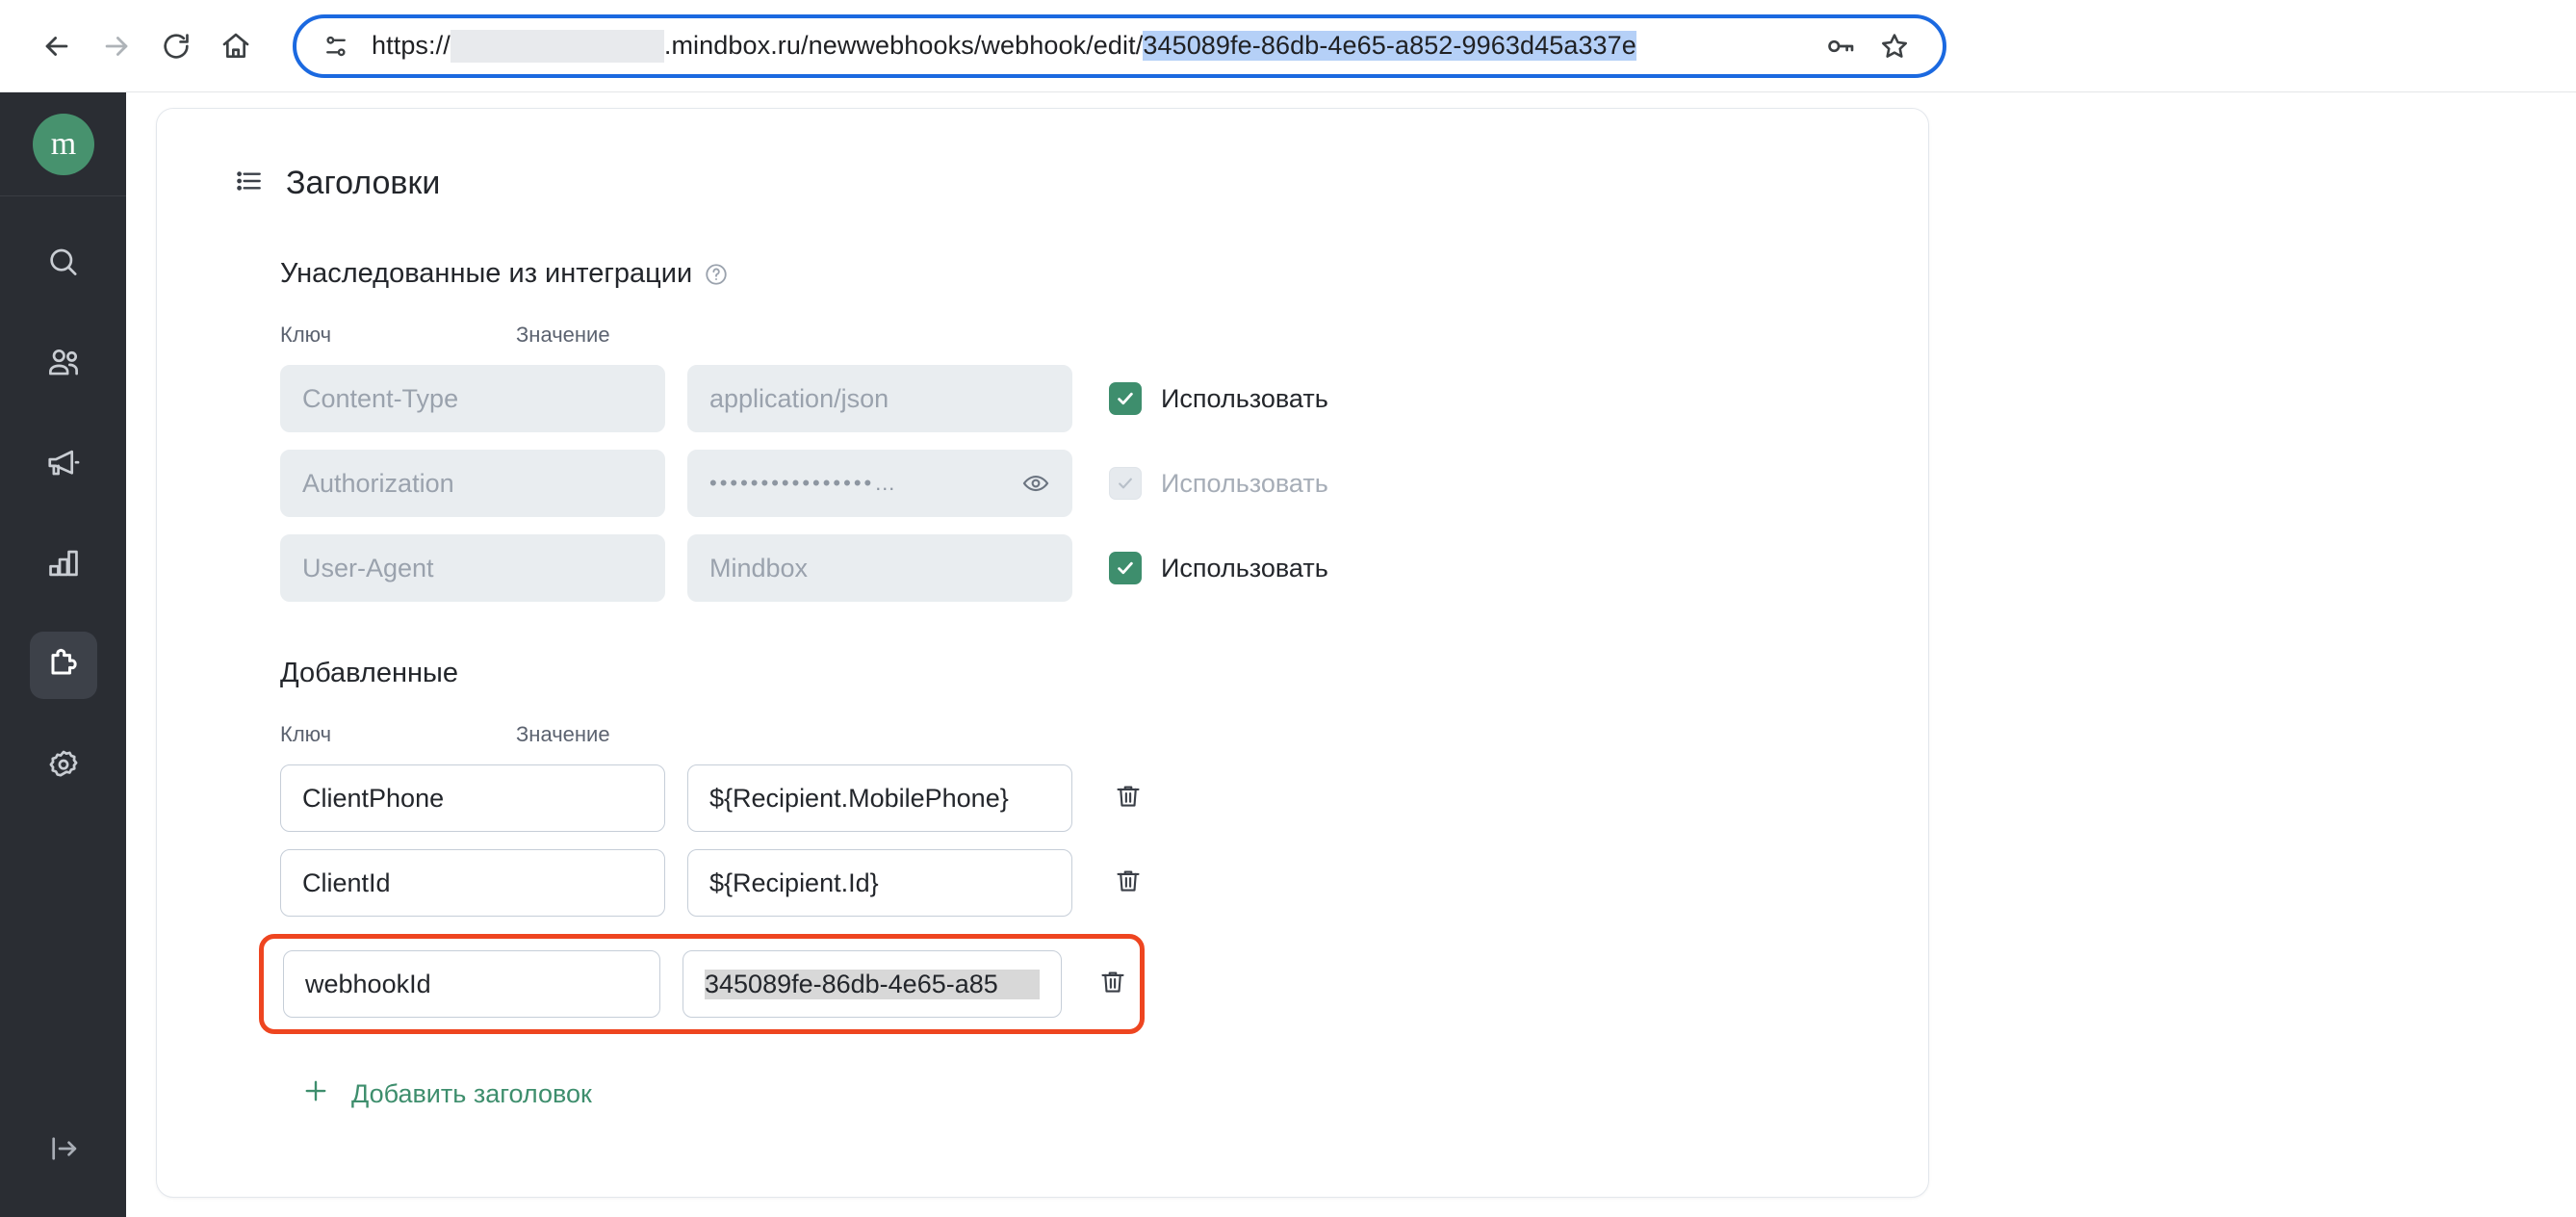 The width and height of the screenshot is (2576, 1217). I want to click on question-circle-icon, so click(716, 274).